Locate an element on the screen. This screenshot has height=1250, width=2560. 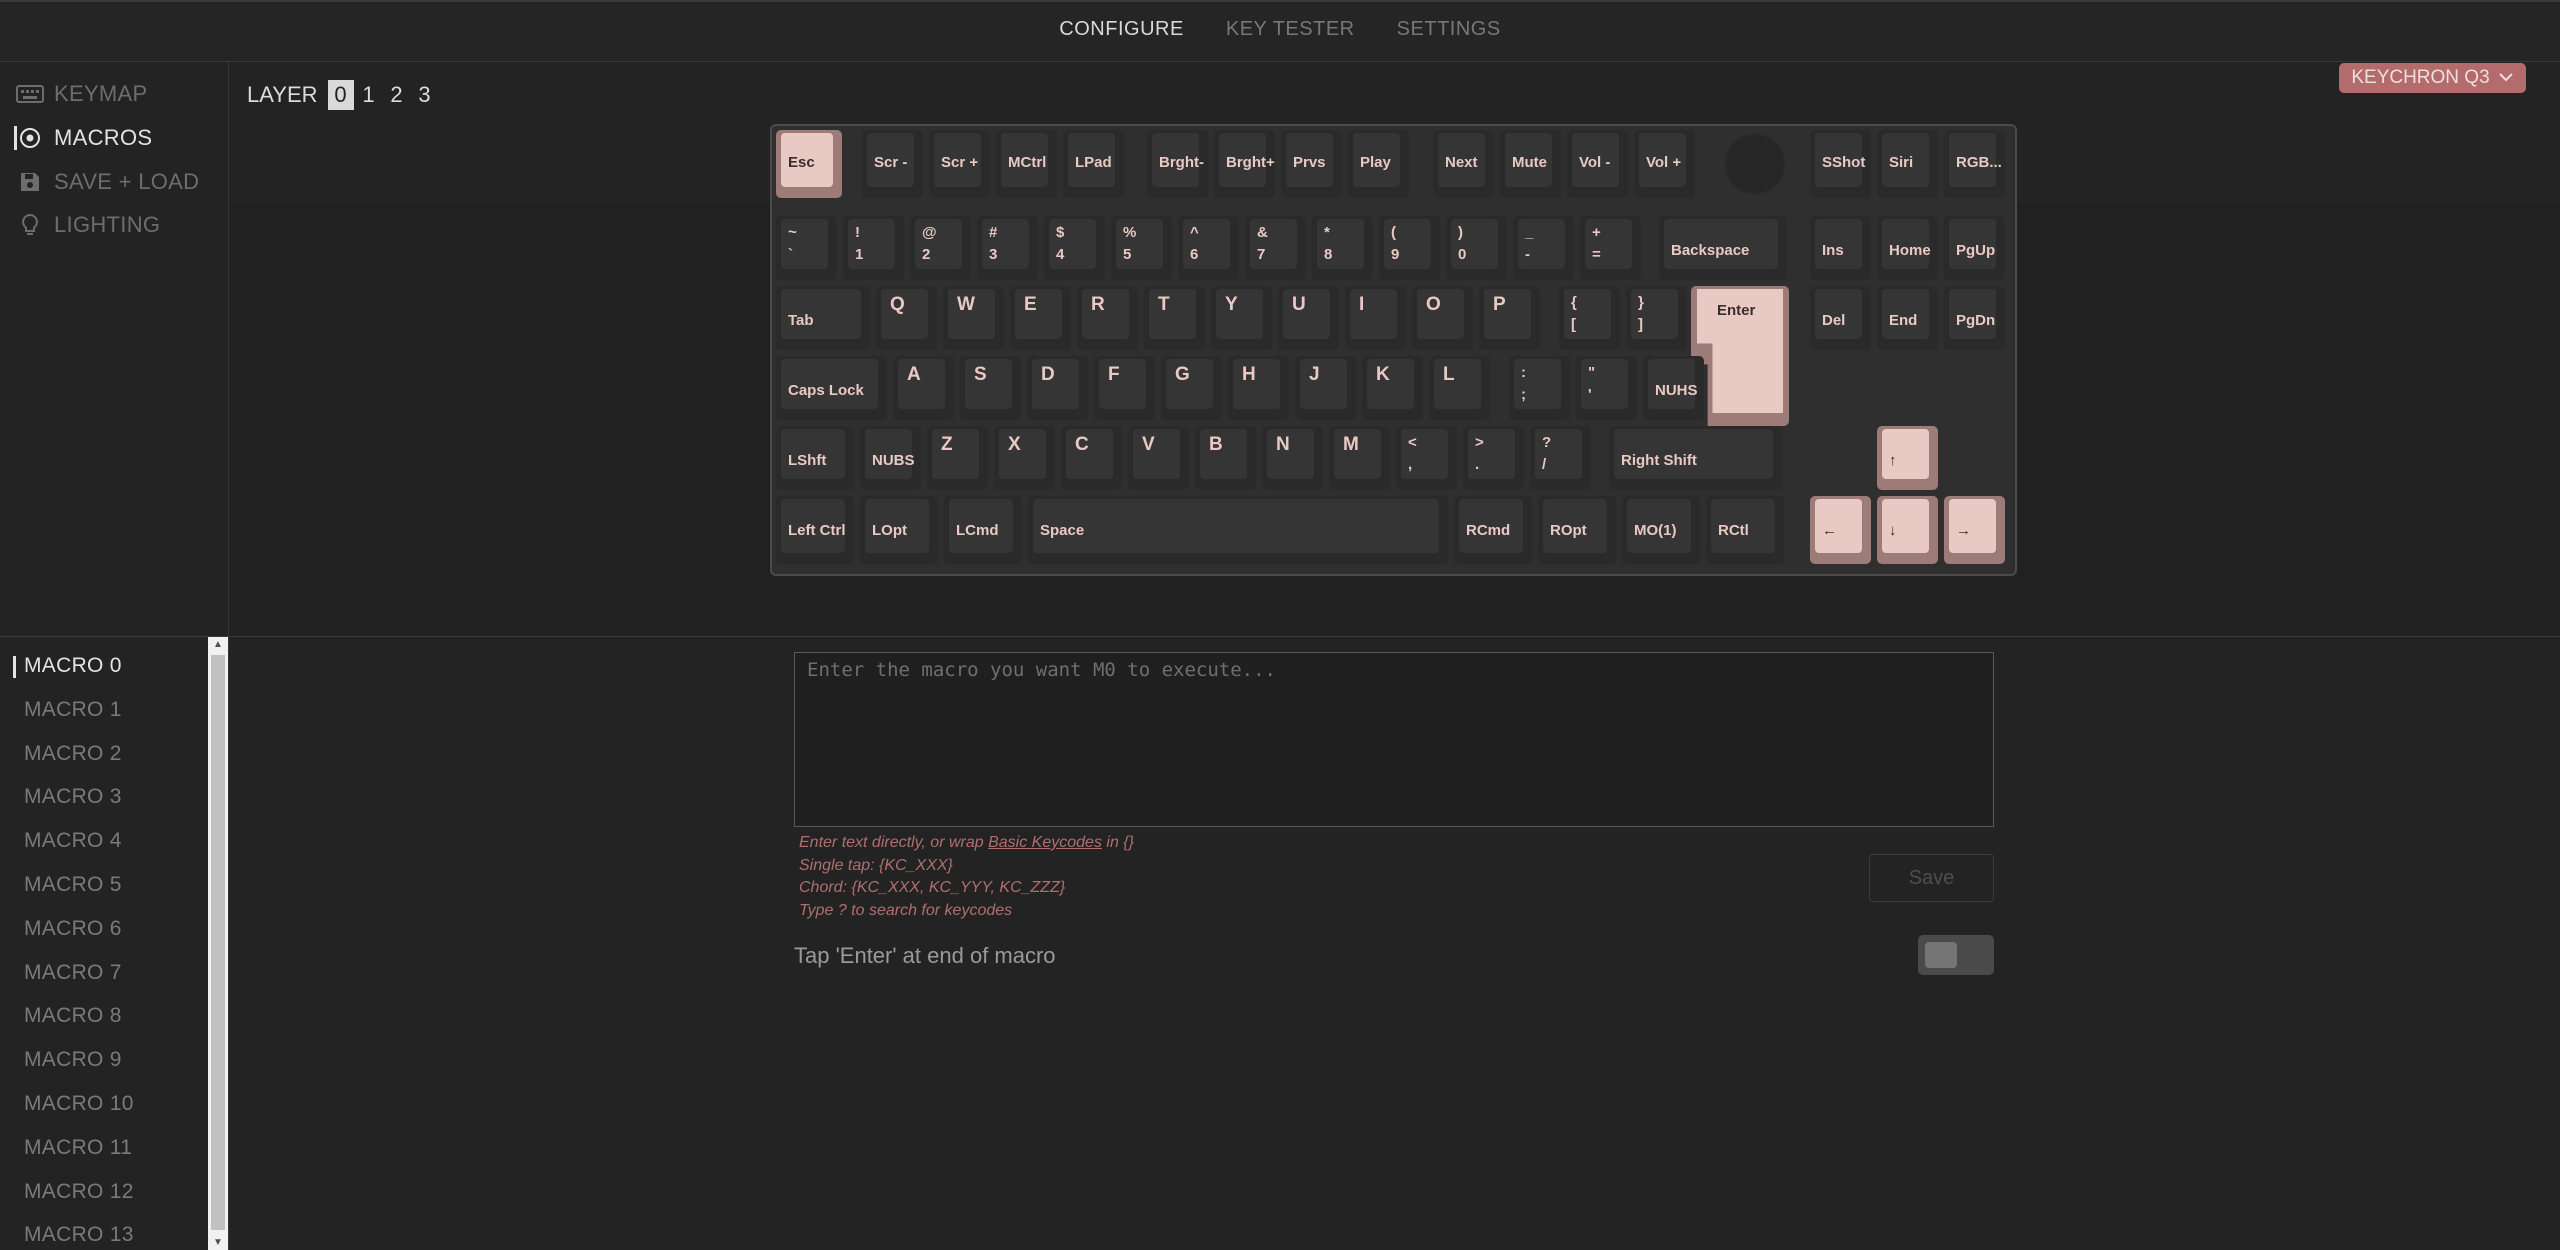
key-t: T is located at coordinates (1174, 318).